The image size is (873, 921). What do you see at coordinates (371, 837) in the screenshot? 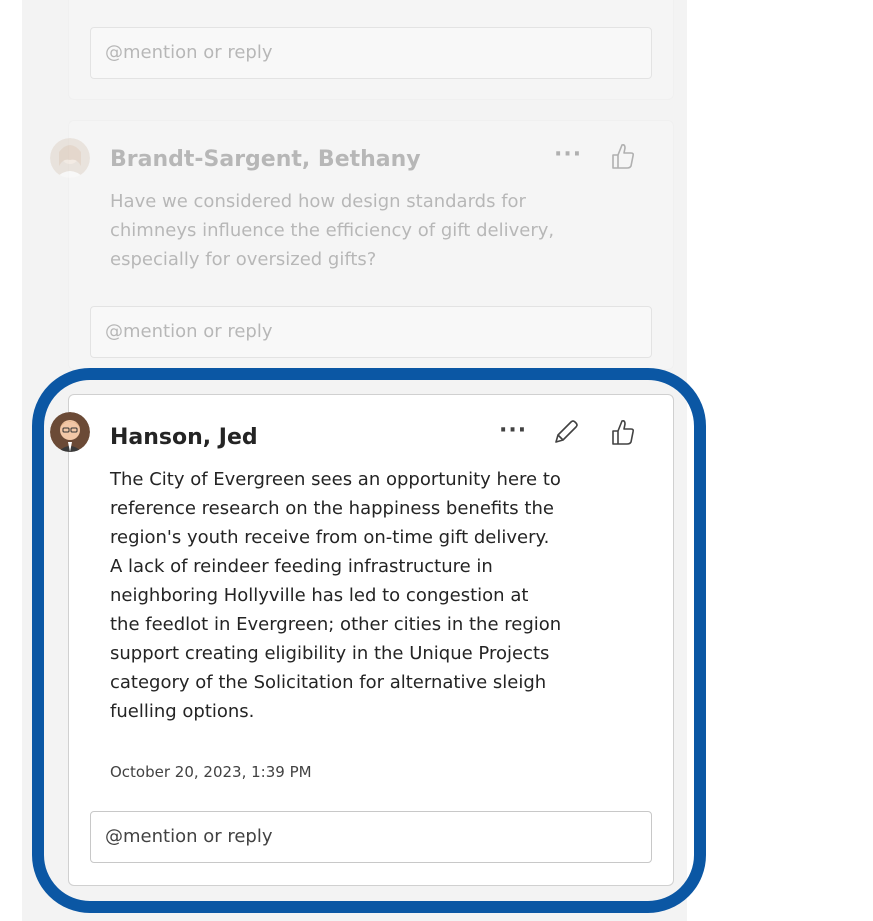
I see `reply-input-jed: @mention or reply` at bounding box center [371, 837].